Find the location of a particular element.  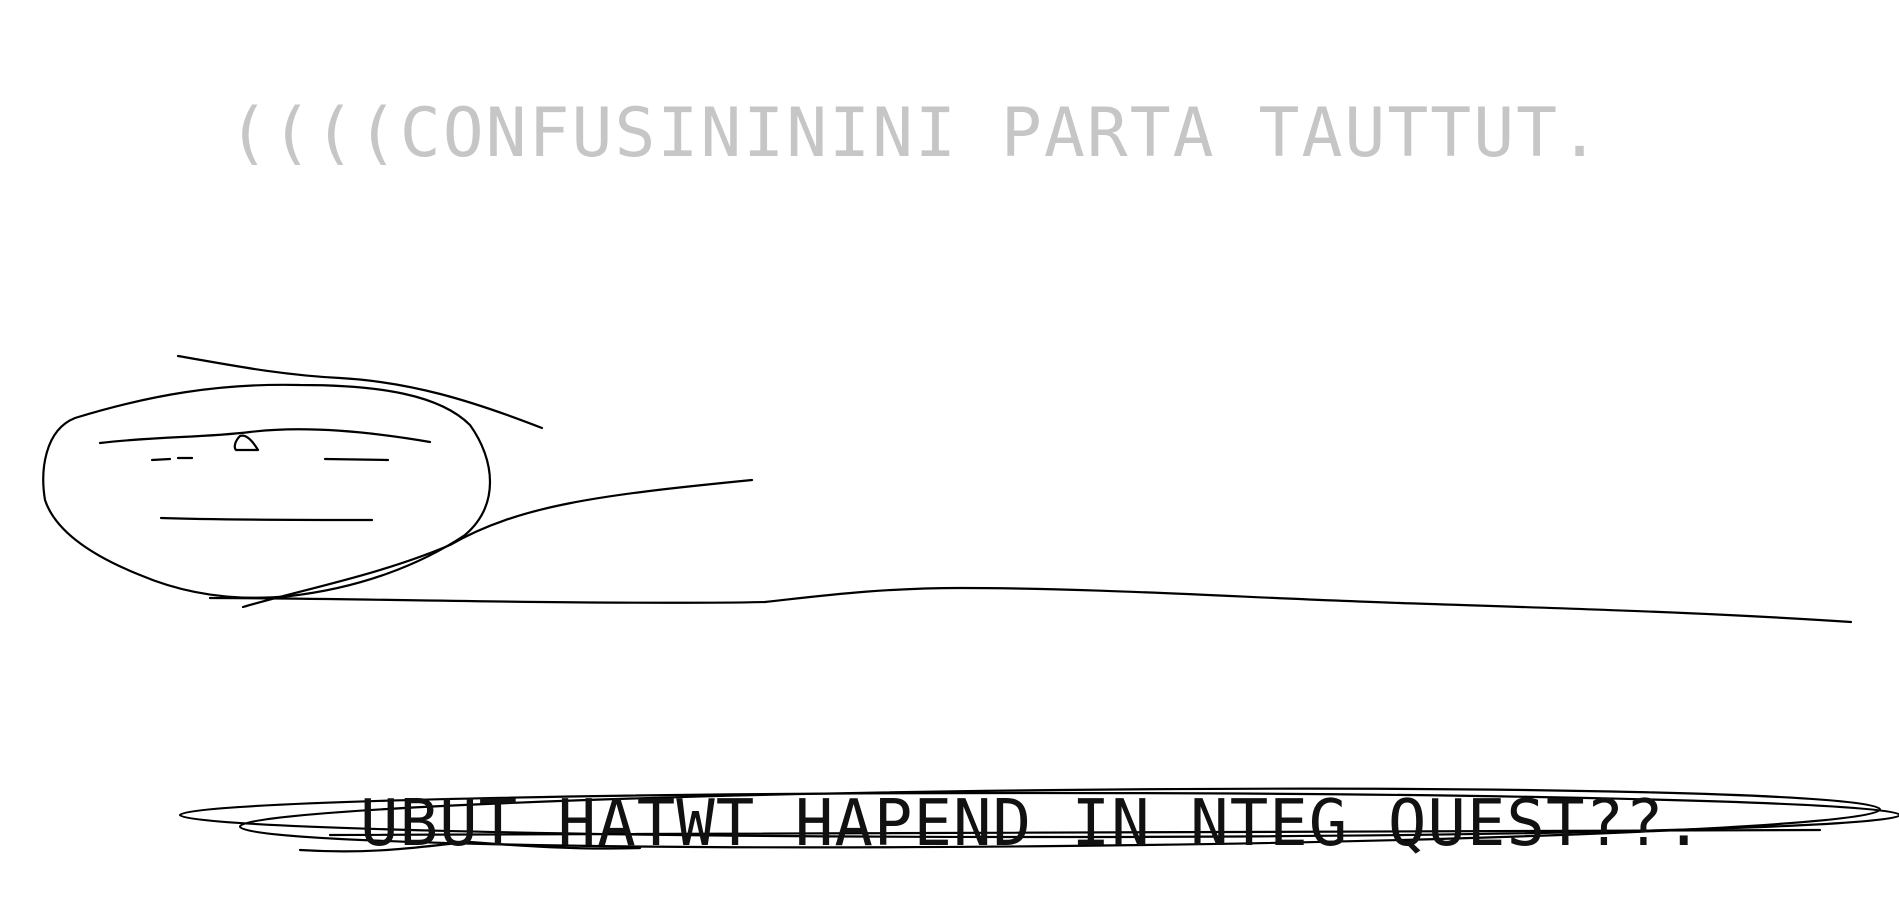

arm is located at coordinates (497, 543).